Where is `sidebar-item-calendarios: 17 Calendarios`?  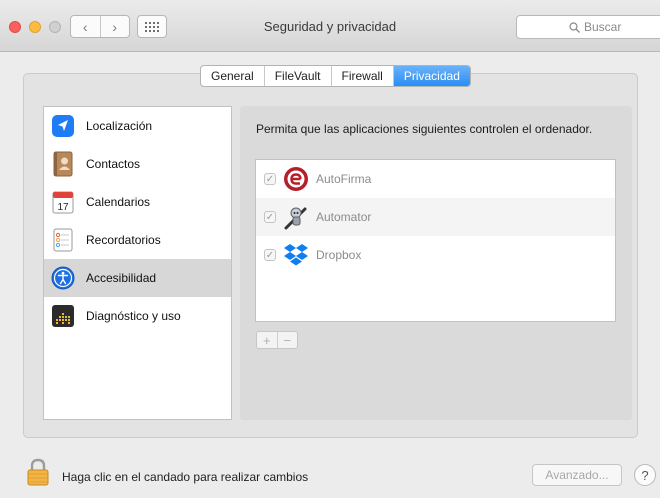 sidebar-item-calendarios: 17 Calendarios is located at coordinates (137, 202).